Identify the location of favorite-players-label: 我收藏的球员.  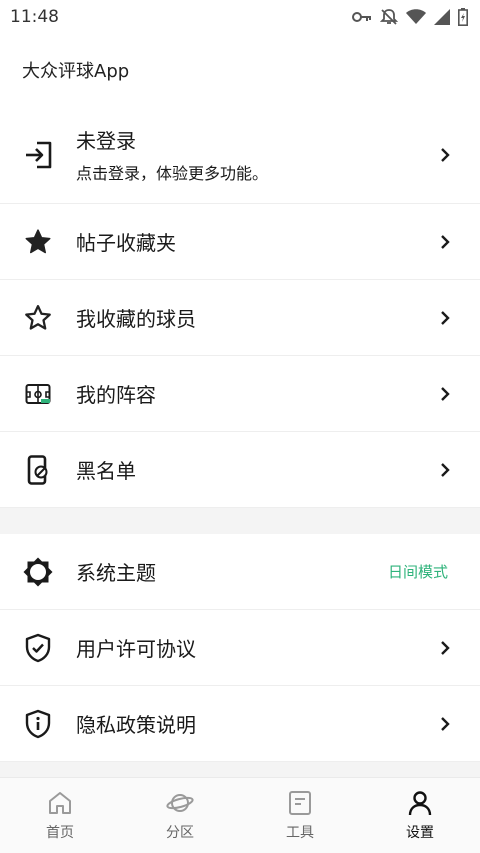
(136, 319).